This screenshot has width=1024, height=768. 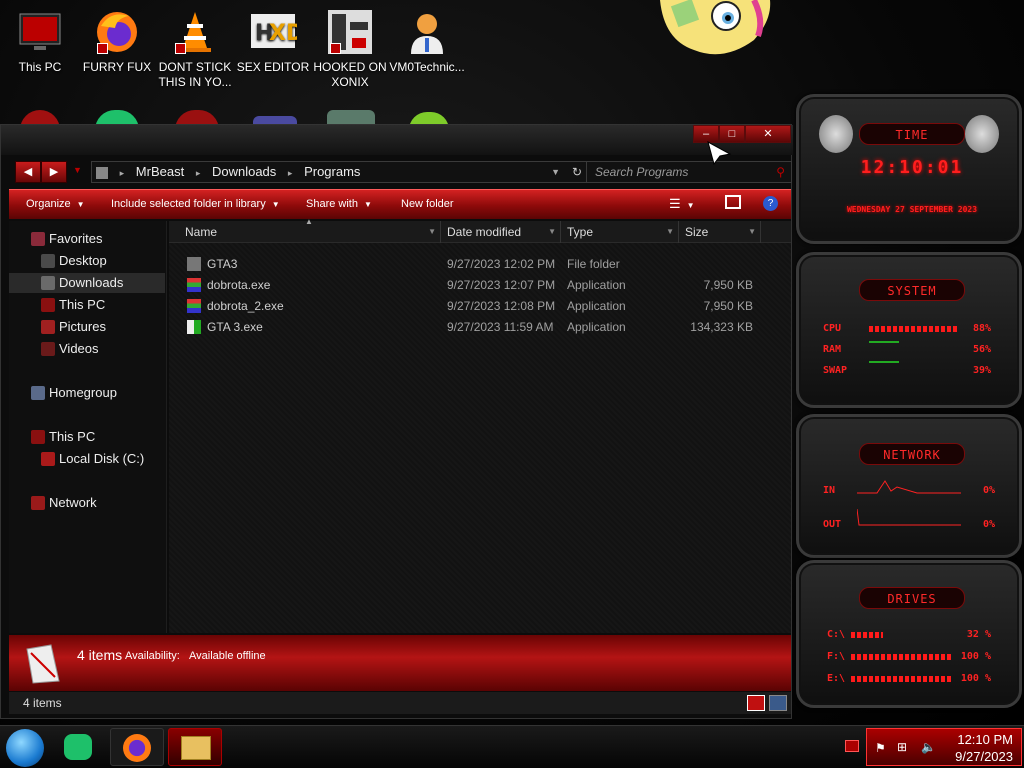 I want to click on nav-pictures: Pictures, so click(x=87, y=327).